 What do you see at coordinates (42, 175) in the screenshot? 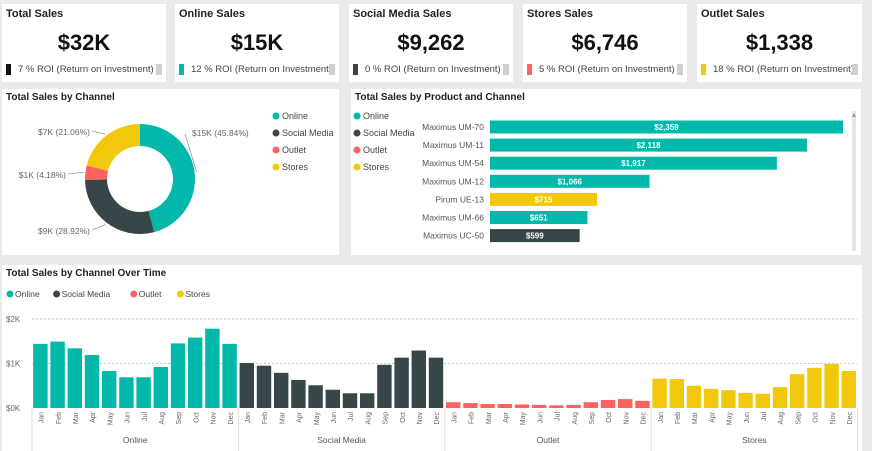
I see `donut-data-label: $1K (4.18%)` at bounding box center [42, 175].